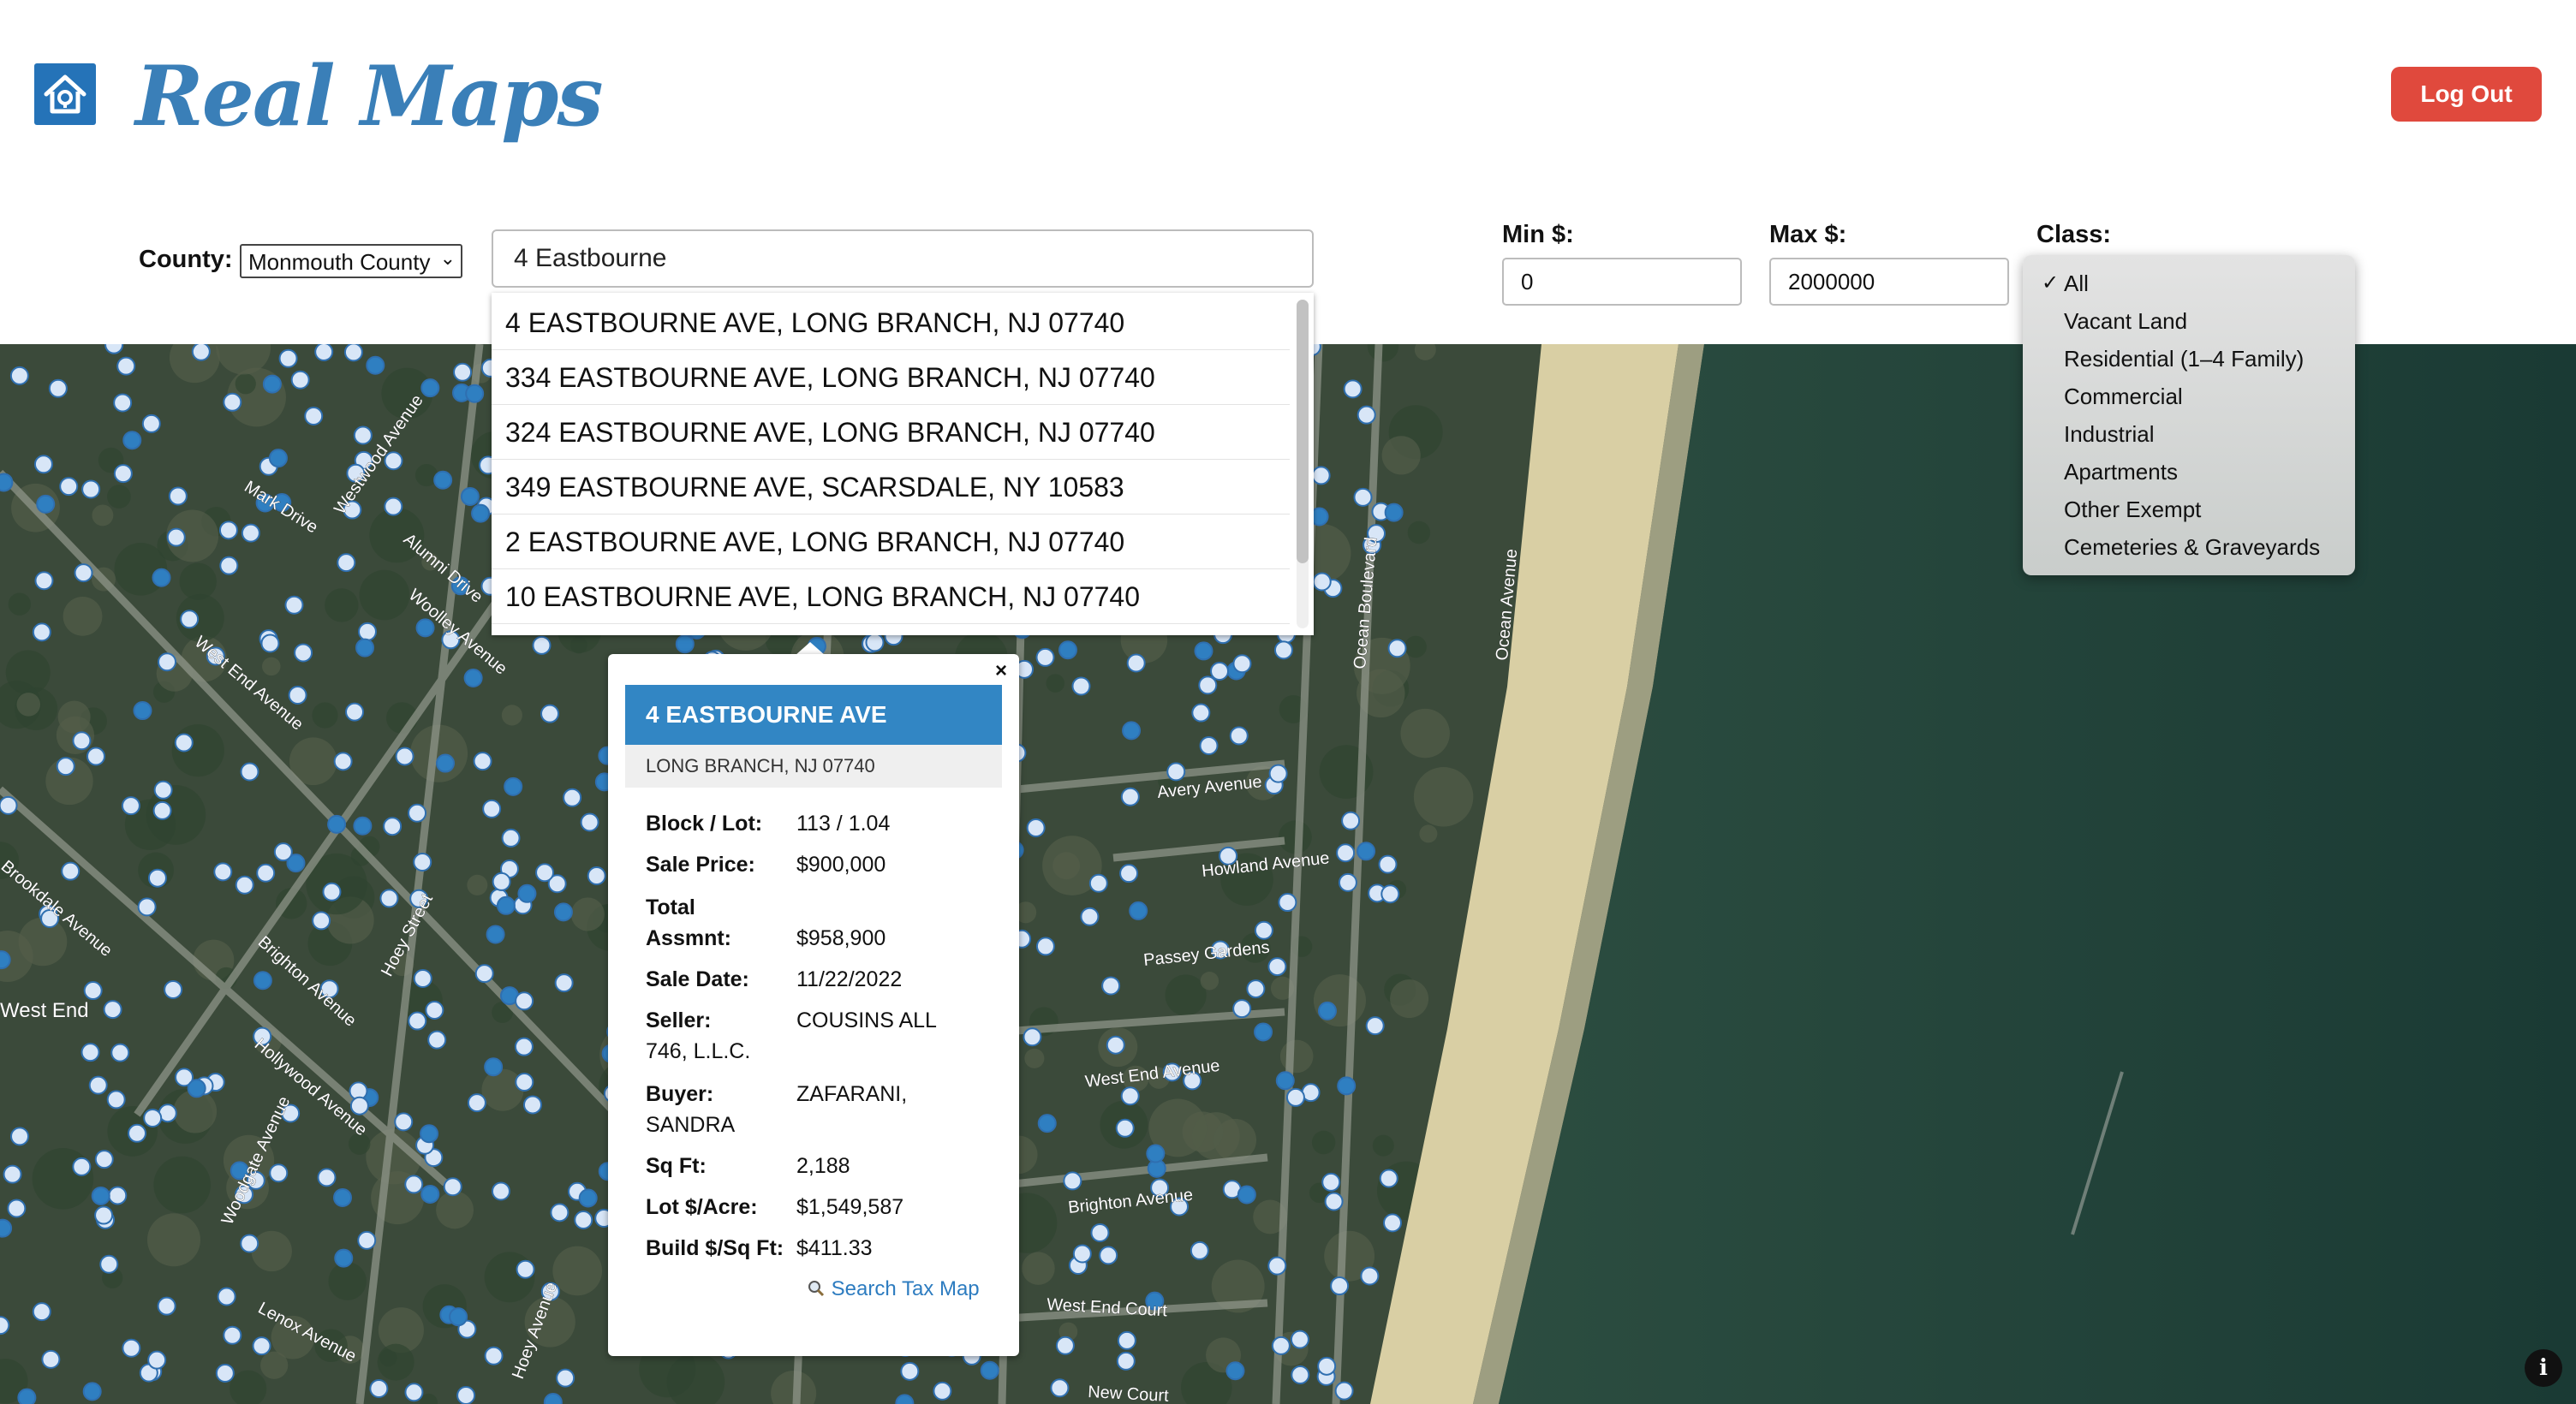 The height and width of the screenshot is (1404, 2576). I want to click on home-button, so click(65, 94).